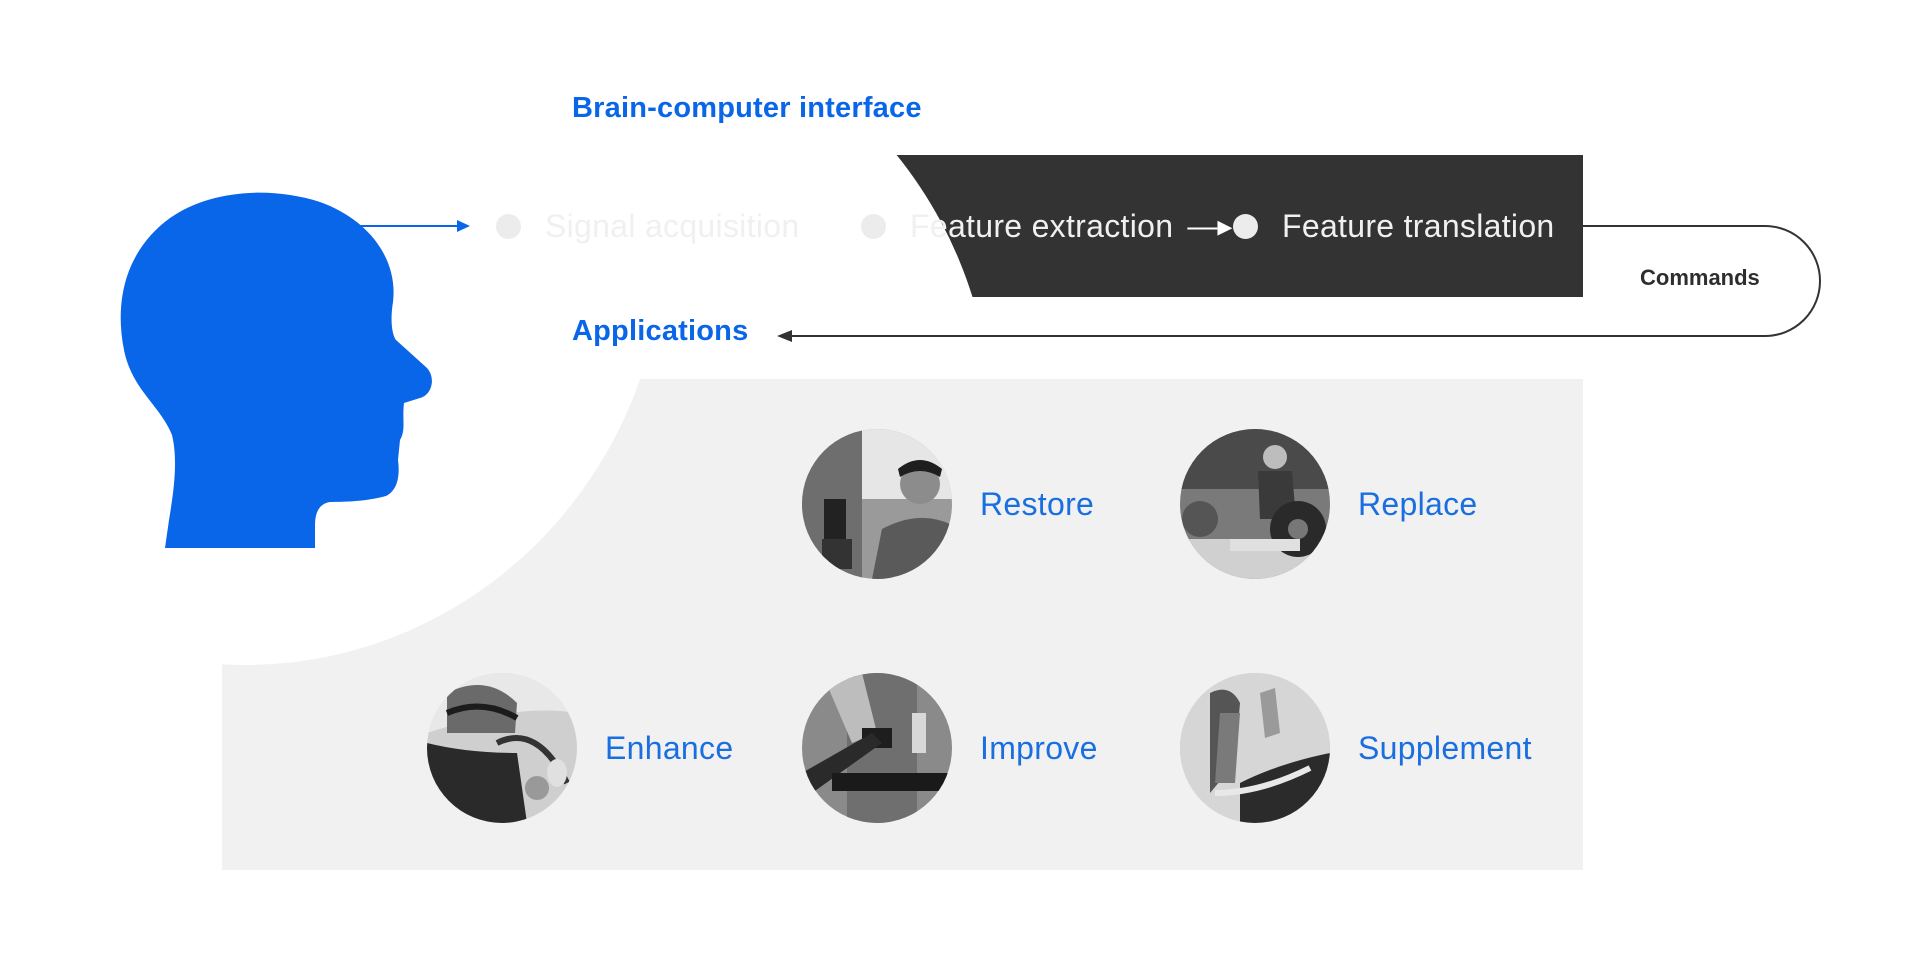 The width and height of the screenshot is (1920, 972). What do you see at coordinates (1356, 748) in the screenshot?
I see `application-supplement: Supplement` at bounding box center [1356, 748].